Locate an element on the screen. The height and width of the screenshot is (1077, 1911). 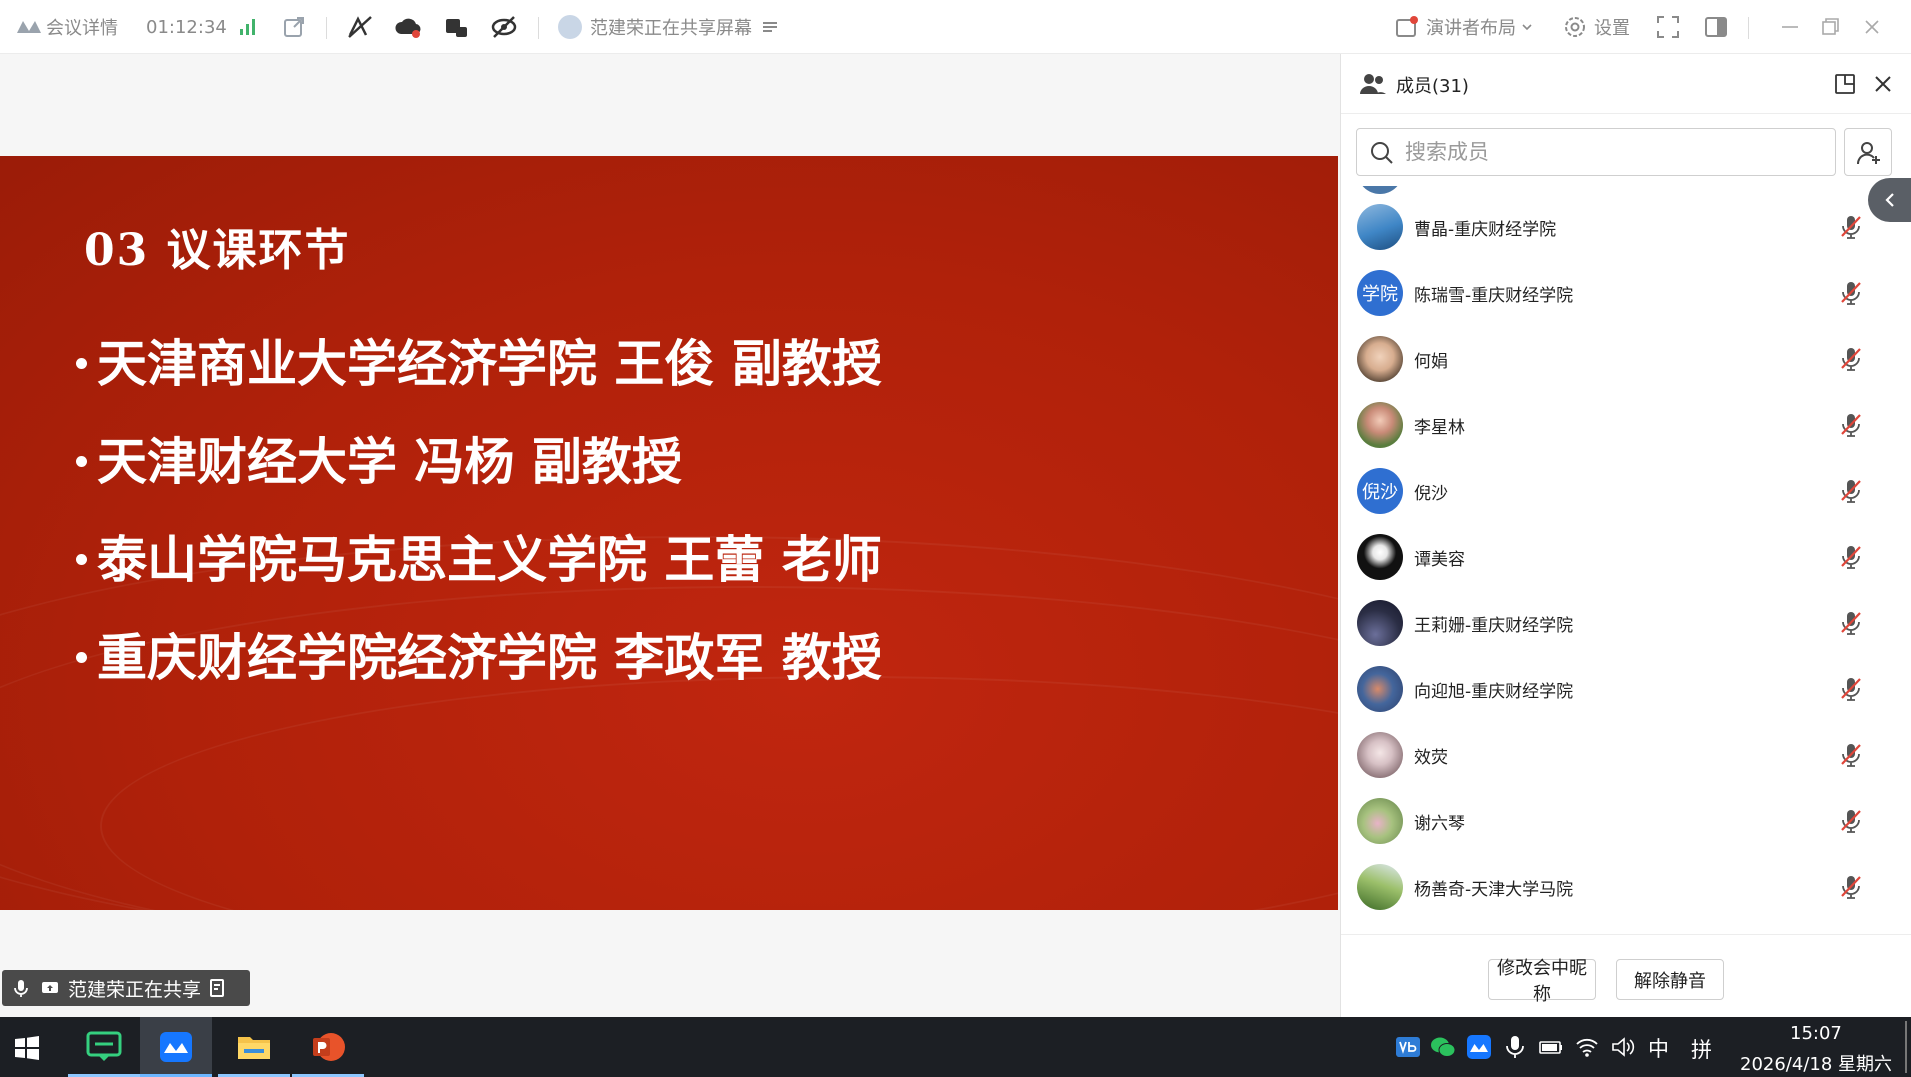
search-icon is located at coordinates (1382, 153).